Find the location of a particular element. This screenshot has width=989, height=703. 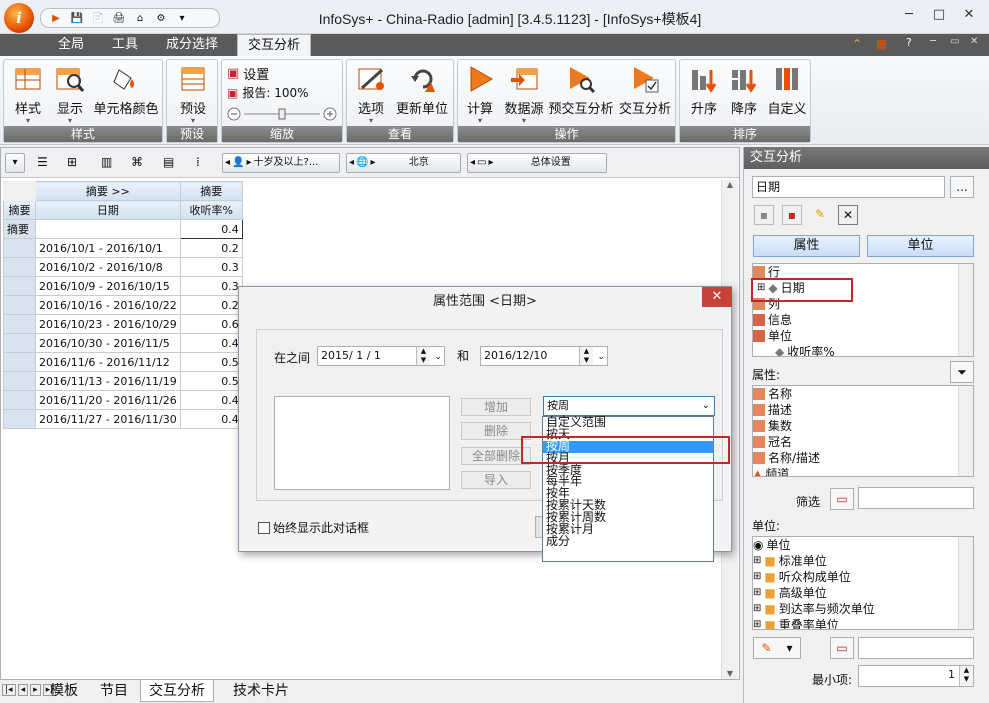

print-icon: 🖨 is located at coordinates (119, 18).